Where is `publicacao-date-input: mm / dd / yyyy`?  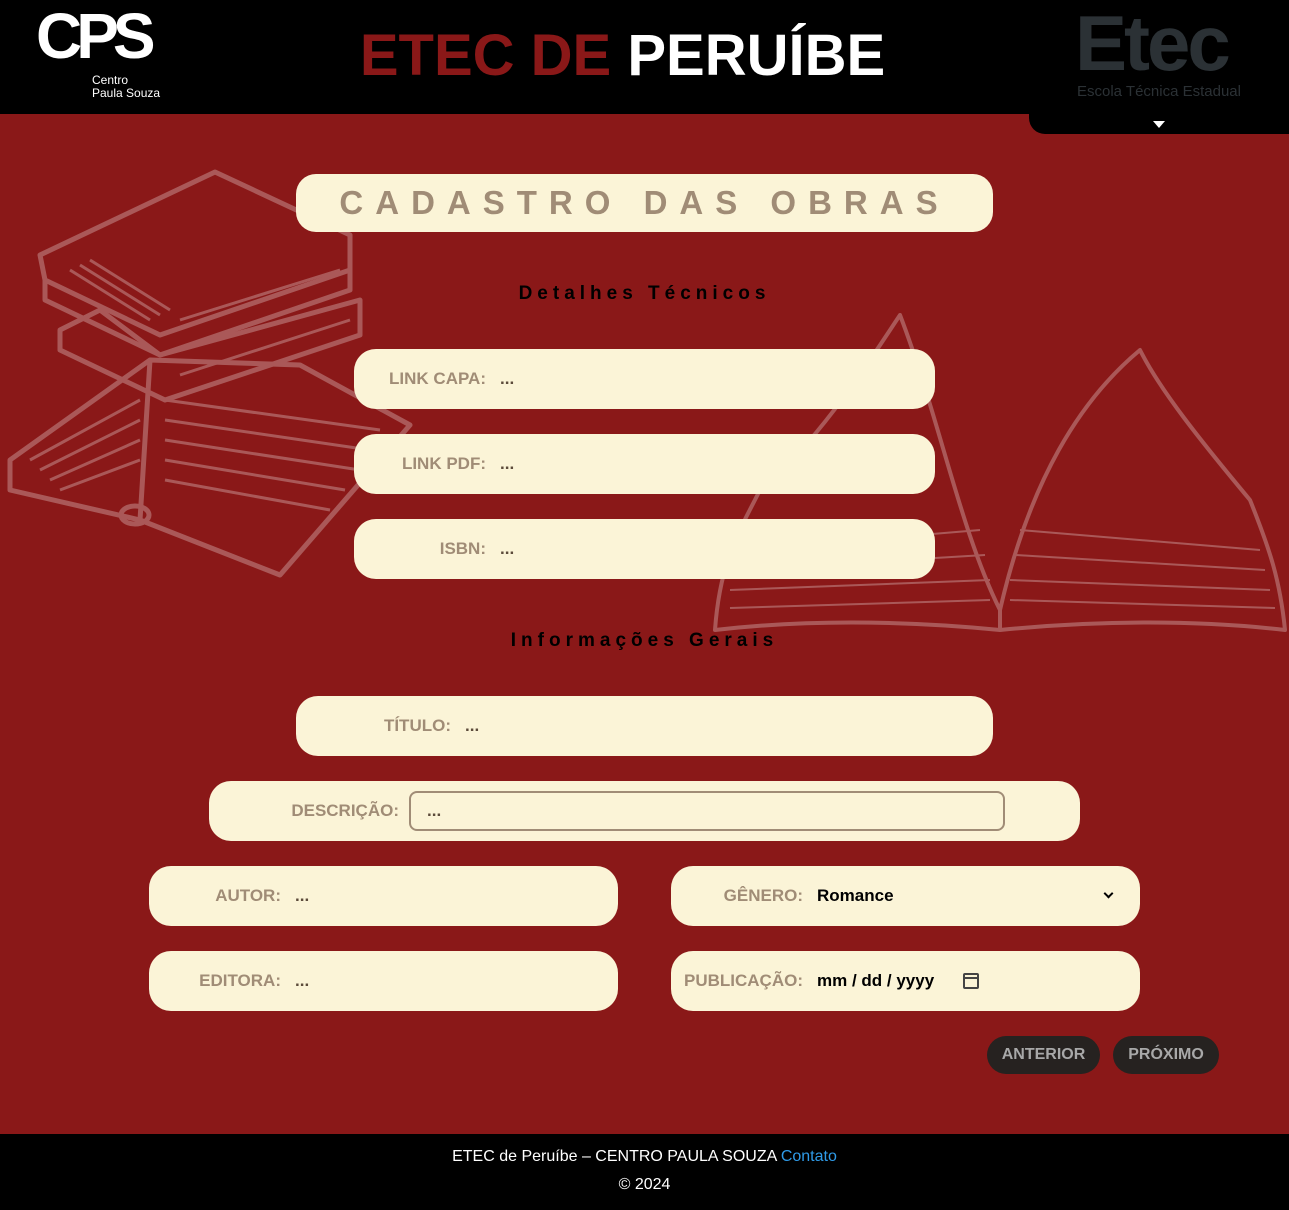
publicacao-date-input: mm / dd / yyyy is located at coordinates (875, 981).